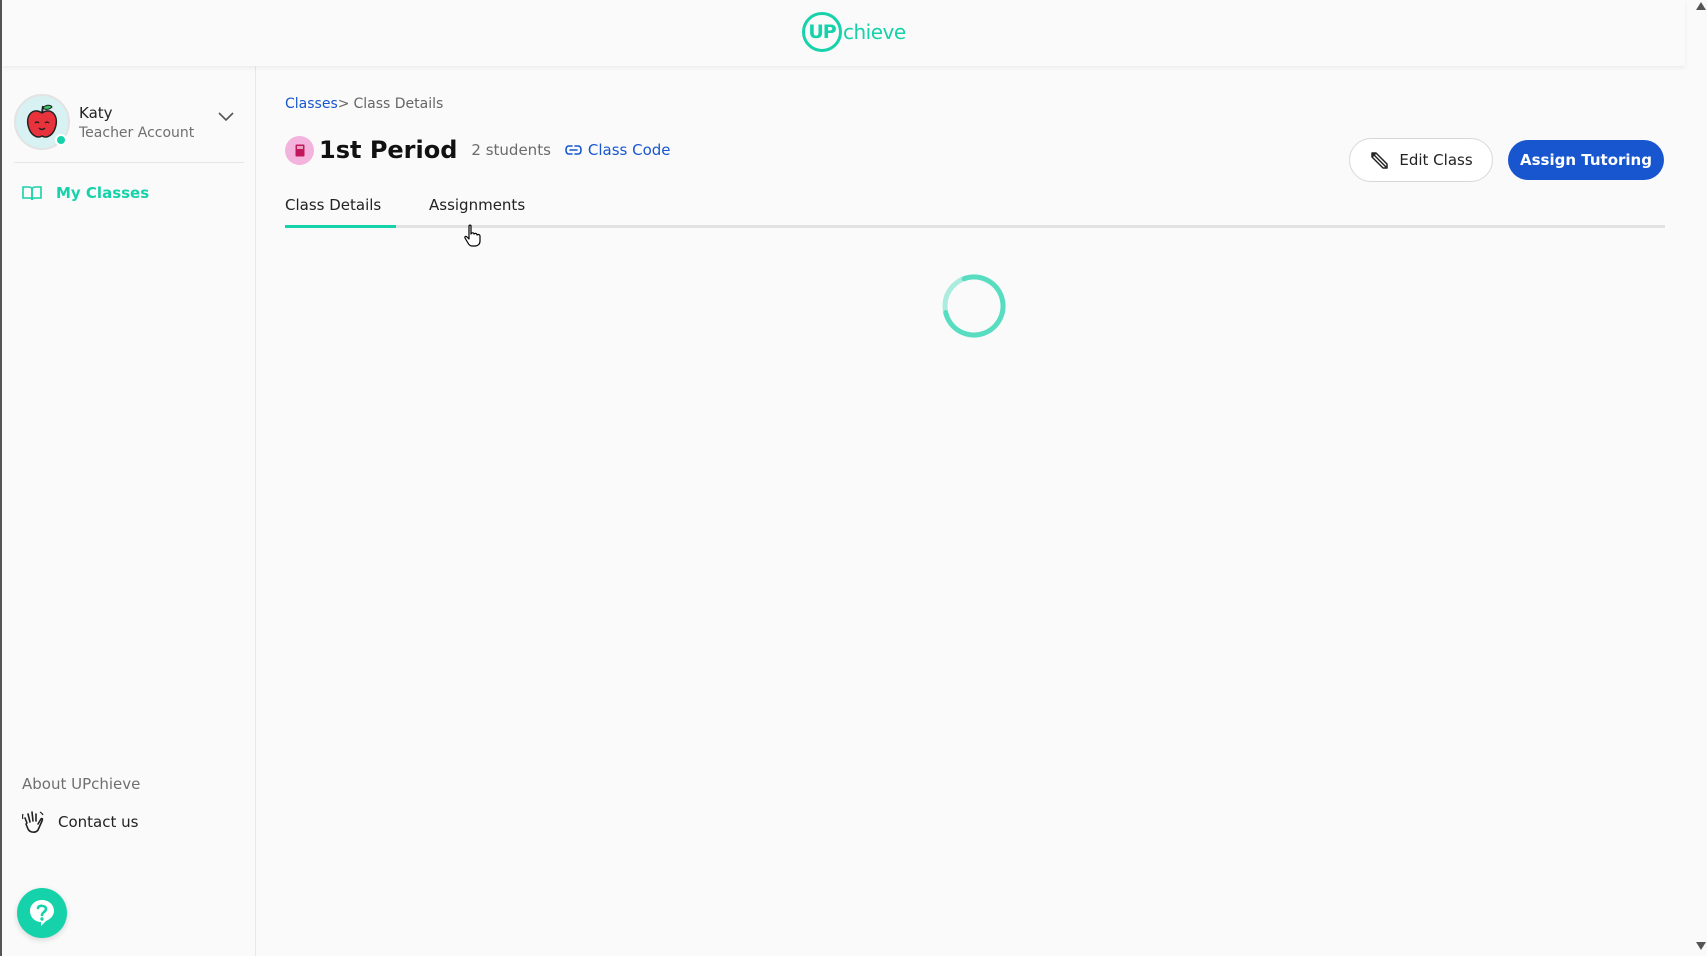 Image resolution: width=1707 pixels, height=956 pixels. What do you see at coordinates (96, 112) in the screenshot?
I see `user-name: Katy` at bounding box center [96, 112].